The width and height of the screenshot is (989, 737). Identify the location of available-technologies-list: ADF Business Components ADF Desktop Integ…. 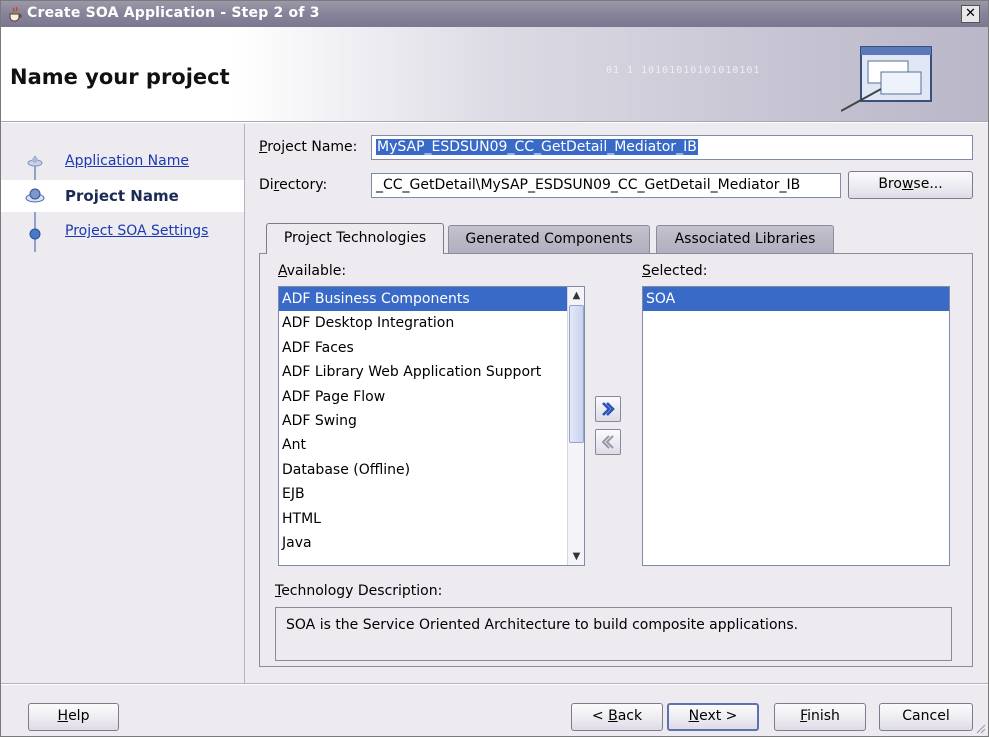
(431, 426).